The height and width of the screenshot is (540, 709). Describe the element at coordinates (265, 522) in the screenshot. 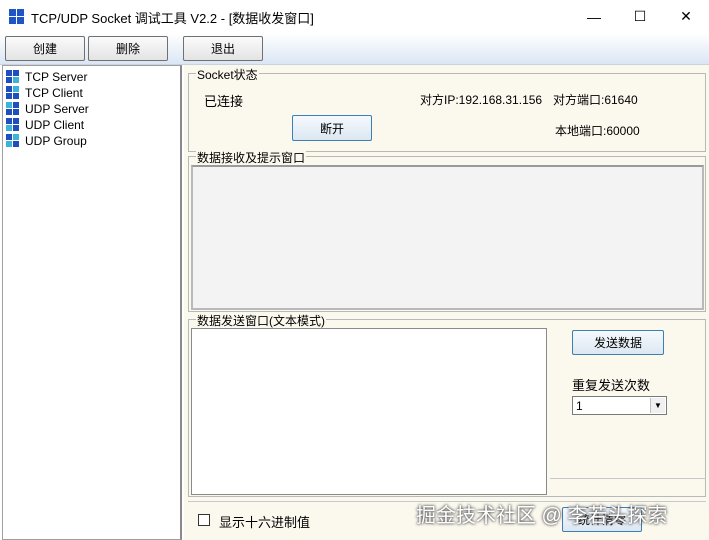

I see `hex-display-label: 显示十六进制值` at that location.